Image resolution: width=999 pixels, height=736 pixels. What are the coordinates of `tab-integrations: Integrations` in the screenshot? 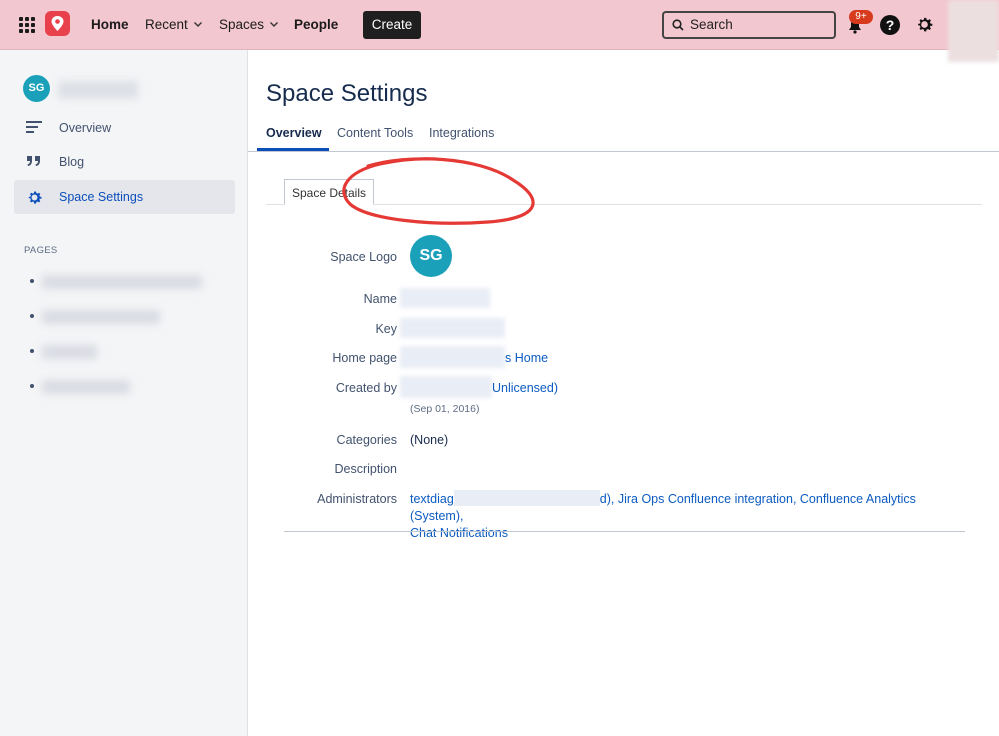 It's located at (461, 133).